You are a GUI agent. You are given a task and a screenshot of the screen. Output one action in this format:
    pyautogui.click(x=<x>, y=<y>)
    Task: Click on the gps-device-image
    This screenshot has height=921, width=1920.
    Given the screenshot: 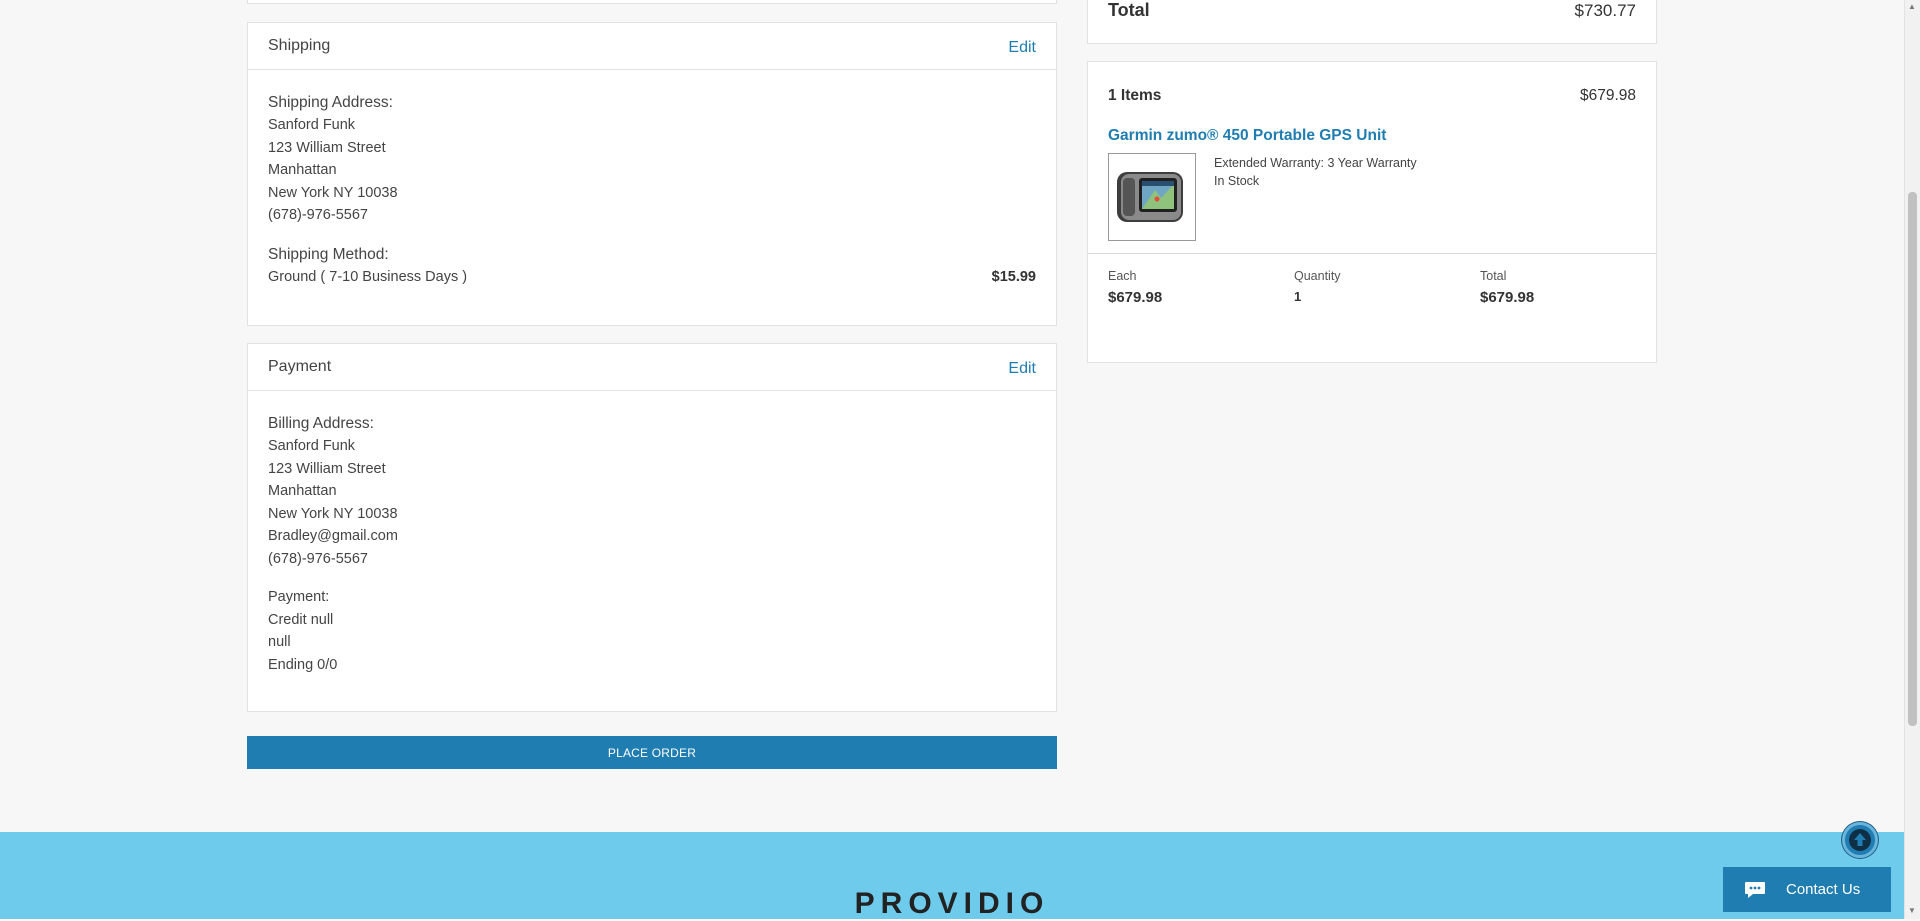 What is the action you would take?
    pyautogui.click(x=1150, y=197)
    